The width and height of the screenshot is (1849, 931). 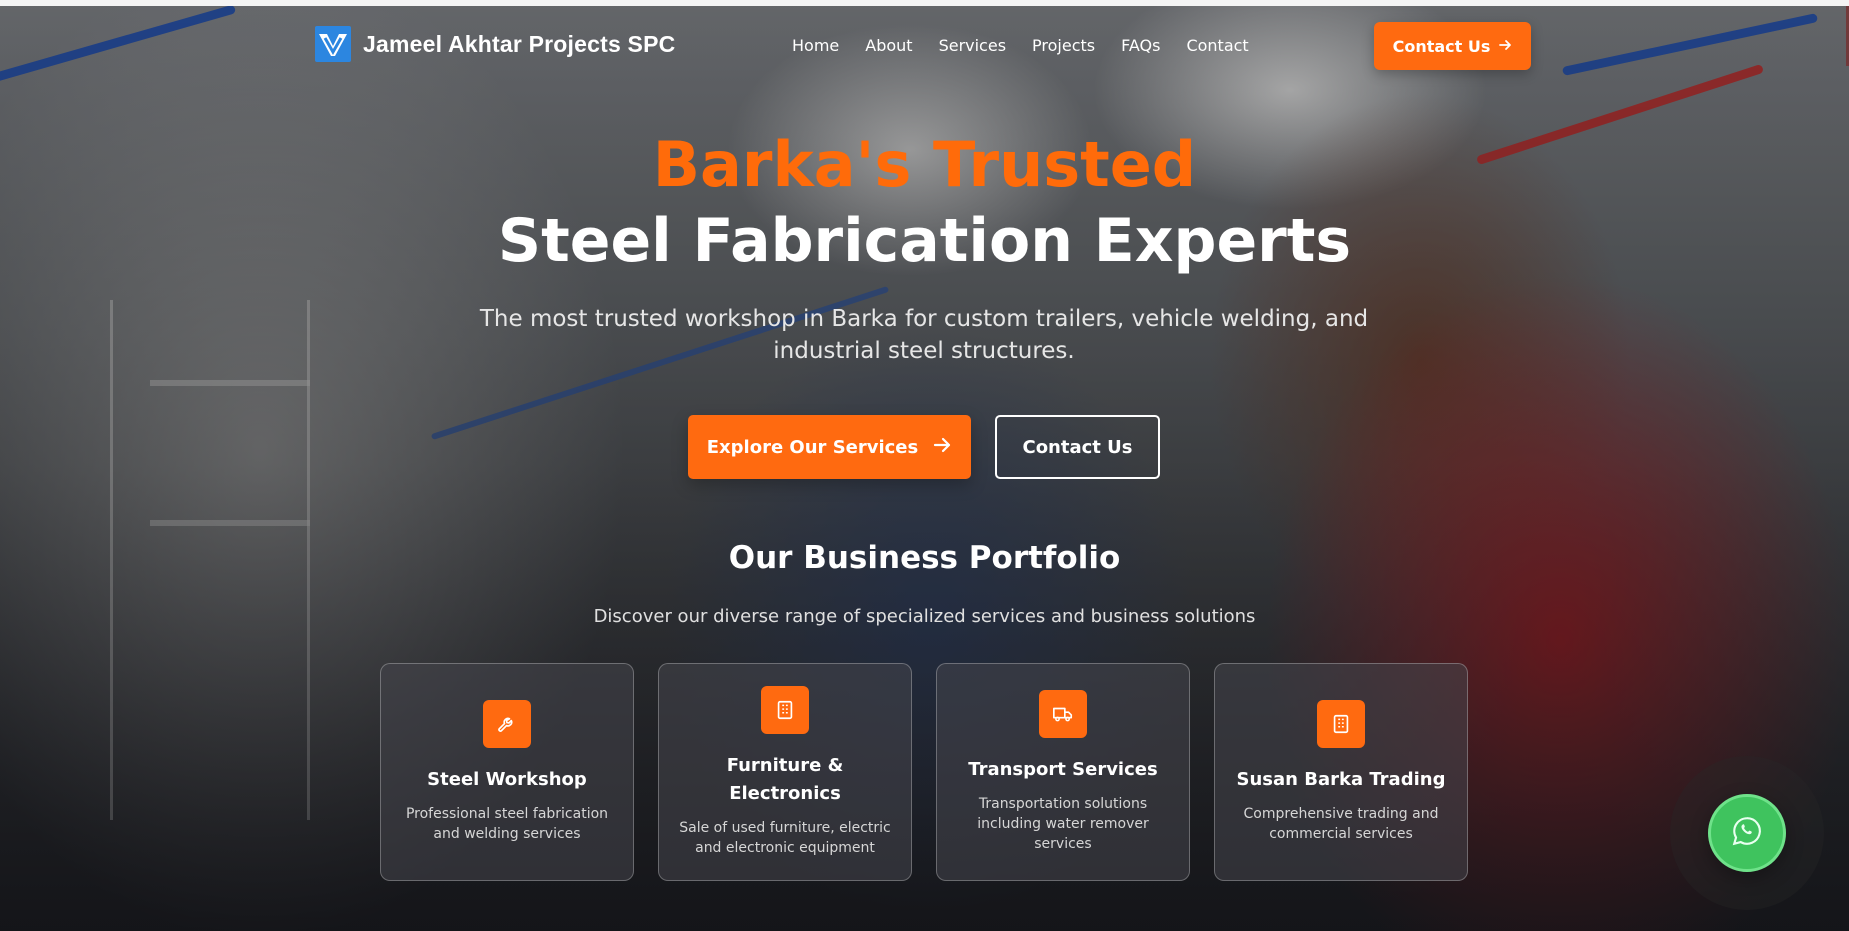 What do you see at coordinates (1217, 45) in the screenshot?
I see `nav-contact: Contact` at bounding box center [1217, 45].